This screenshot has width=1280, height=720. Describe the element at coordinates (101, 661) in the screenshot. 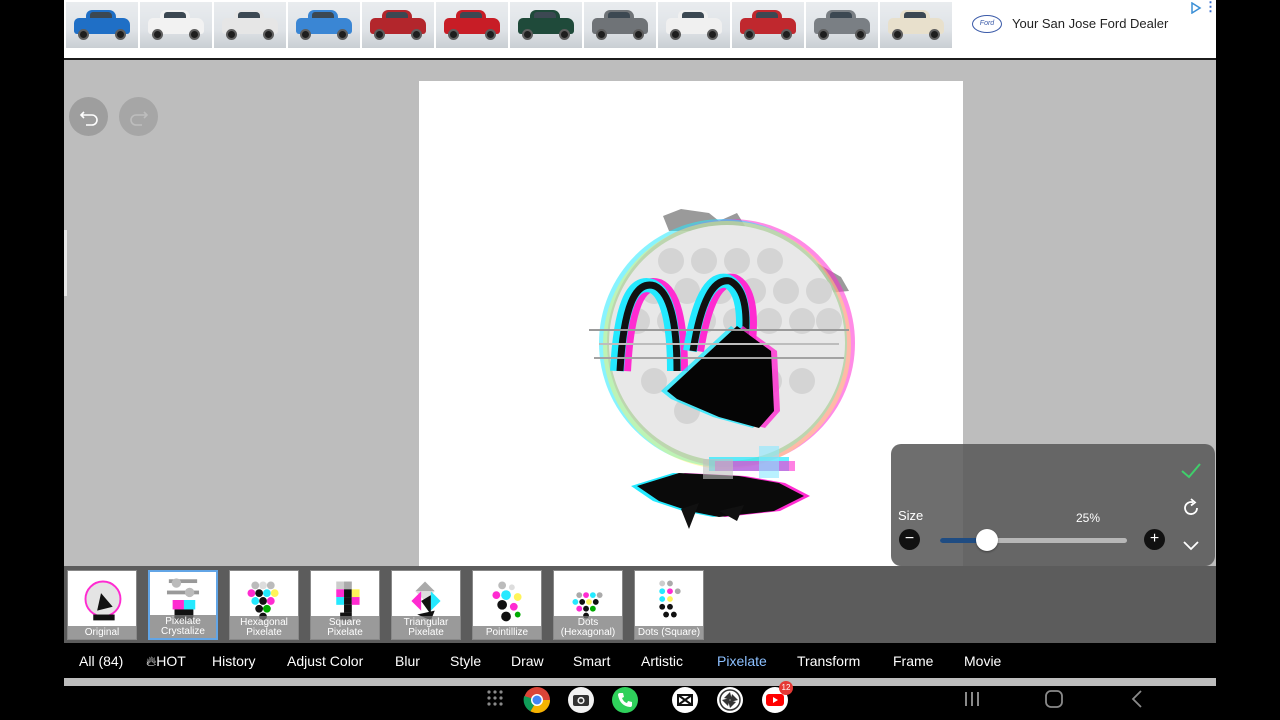

I see `tab-all: All (84)` at that location.